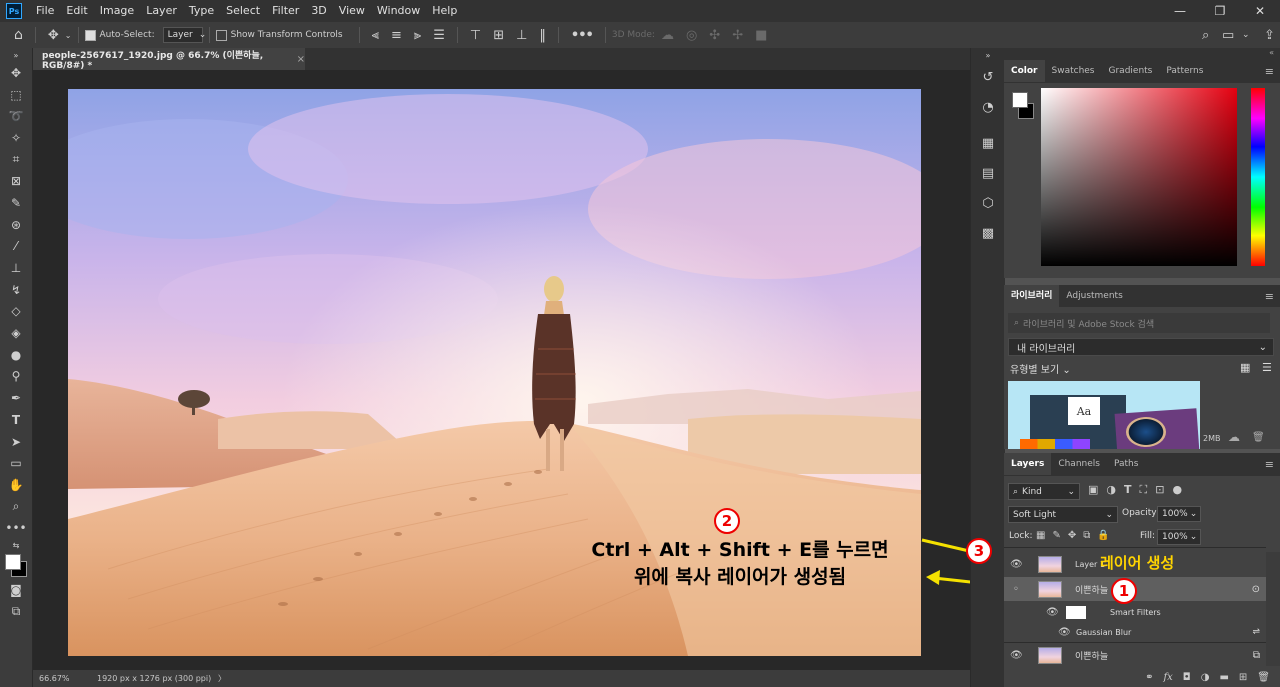 This screenshot has height=687, width=1280. I want to click on opacity-input: 100% ⌄, so click(1179, 514).